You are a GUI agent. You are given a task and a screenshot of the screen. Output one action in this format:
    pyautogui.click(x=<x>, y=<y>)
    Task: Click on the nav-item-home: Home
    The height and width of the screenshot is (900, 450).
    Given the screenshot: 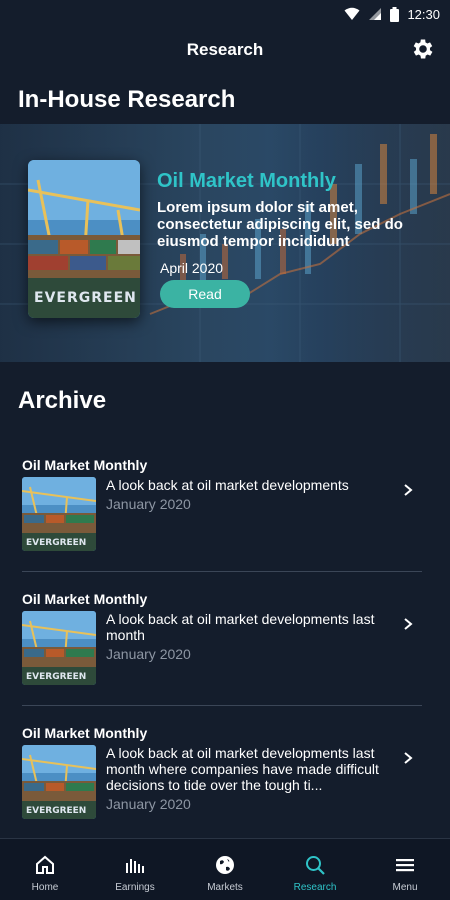 What is the action you would take?
    pyautogui.click(x=45, y=869)
    